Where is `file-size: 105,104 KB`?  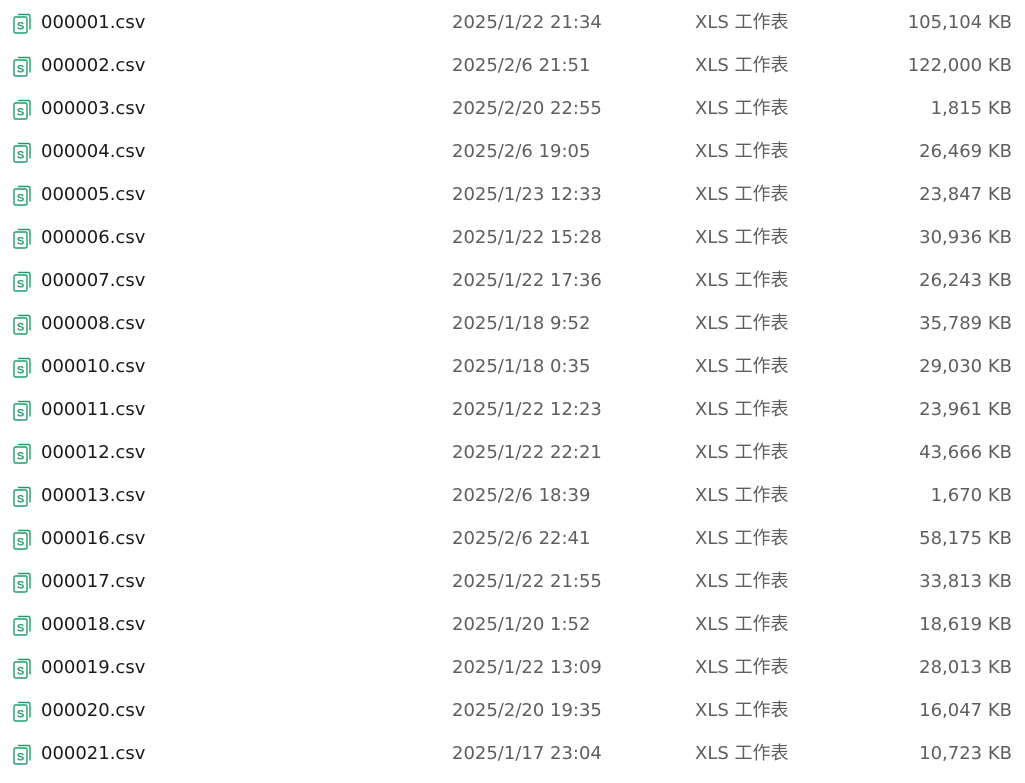 file-size: 105,104 KB is located at coordinates (959, 22).